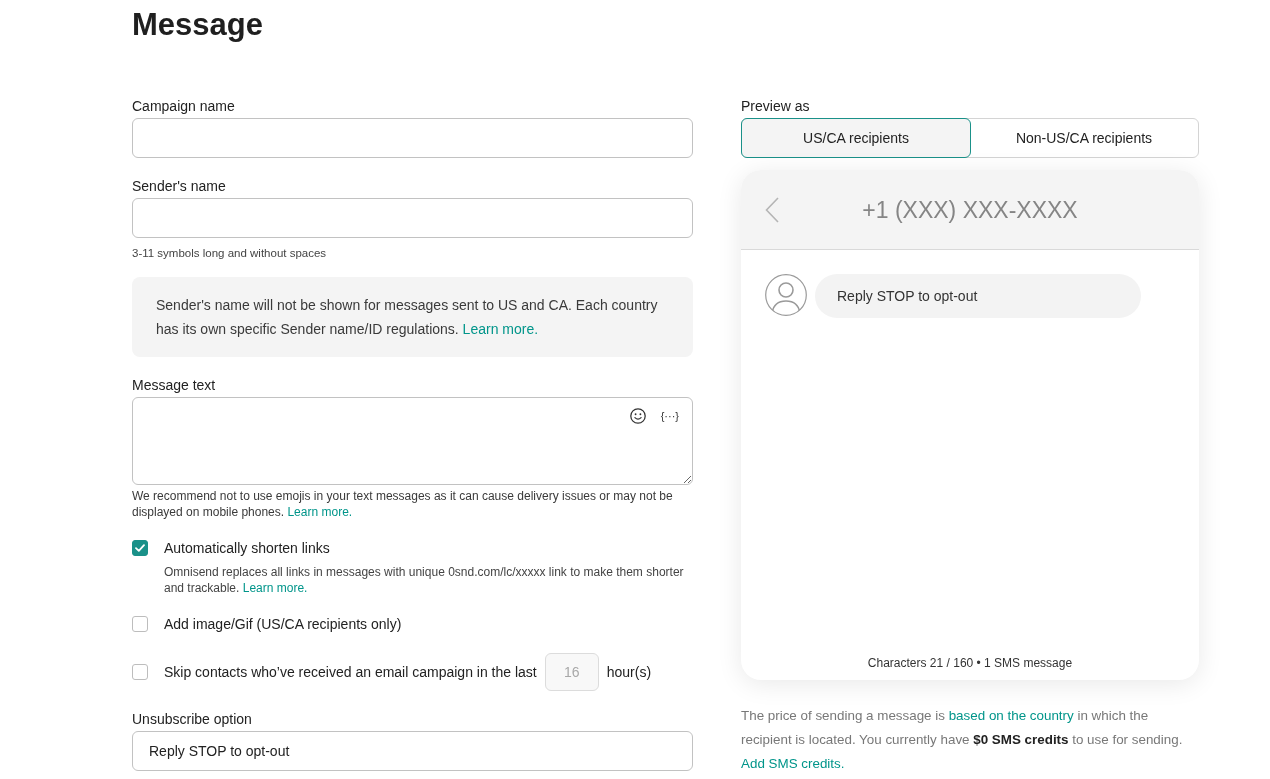 The width and height of the screenshot is (1270, 779). What do you see at coordinates (247, 548) in the screenshot?
I see `option-label: Automatically shorten links` at bounding box center [247, 548].